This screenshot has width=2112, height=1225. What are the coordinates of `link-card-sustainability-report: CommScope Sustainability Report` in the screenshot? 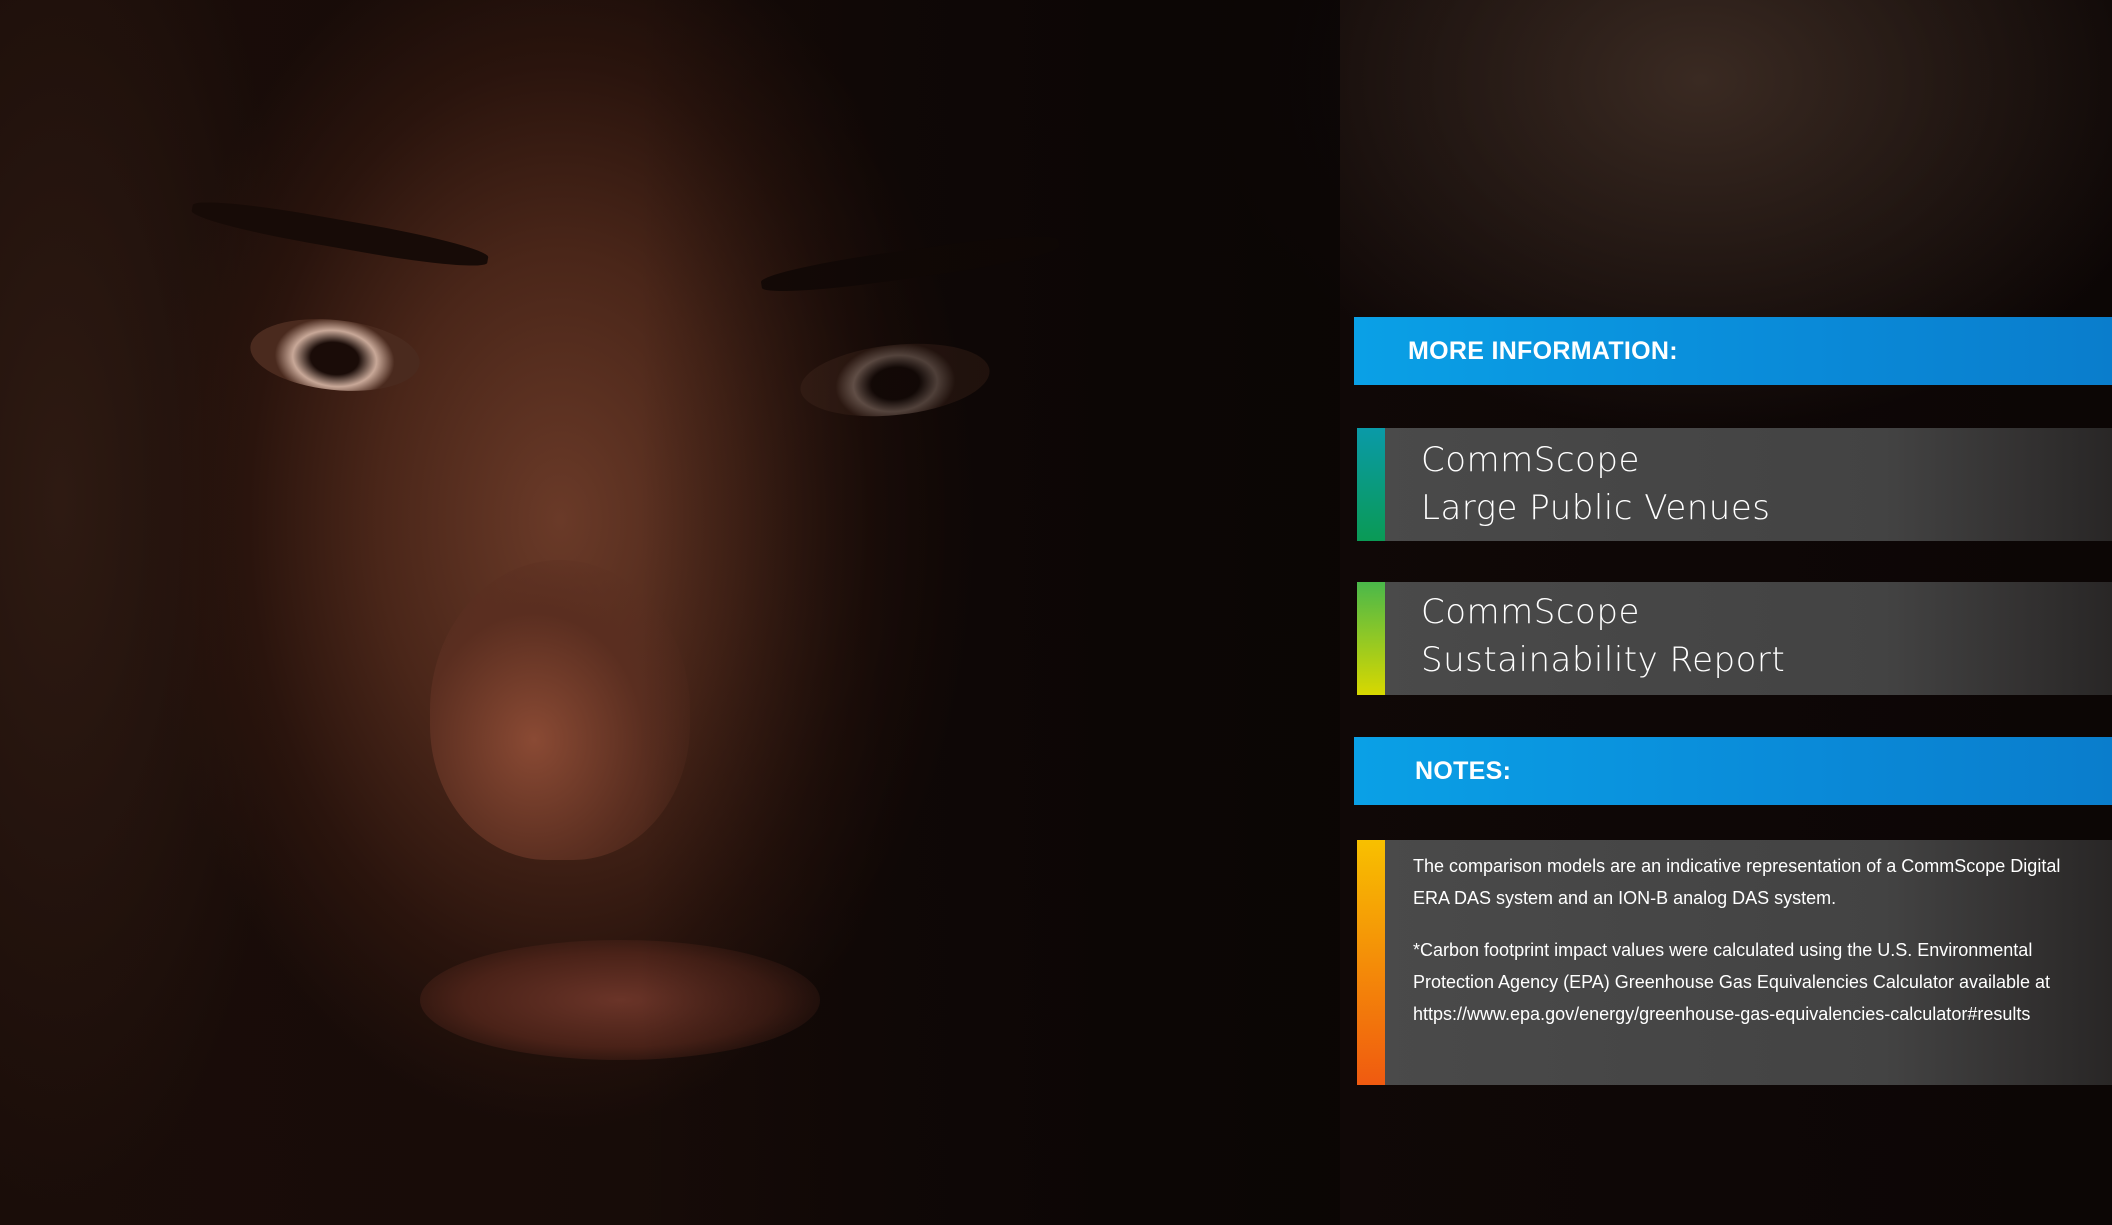 It's located at (1734, 638).